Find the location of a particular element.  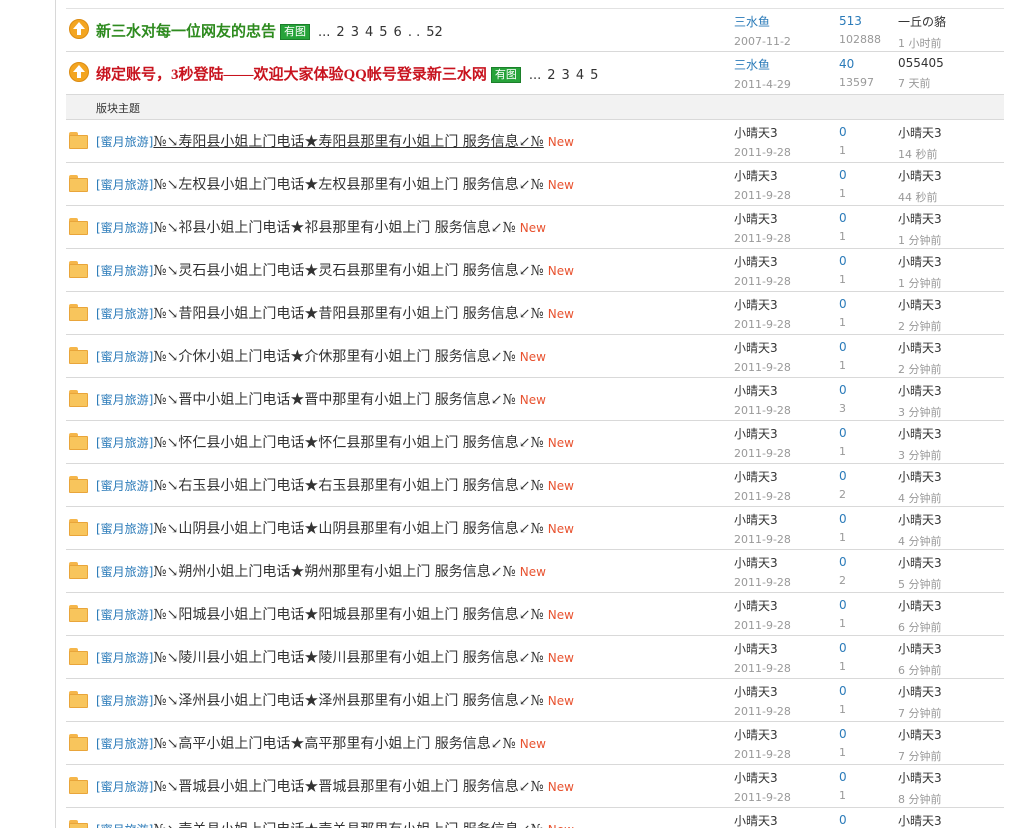

thread-title-link: №↘昔阳县小姐上门电话★昔阳县那里有小姐上门 服务信息↙№ is located at coordinates (348, 314).